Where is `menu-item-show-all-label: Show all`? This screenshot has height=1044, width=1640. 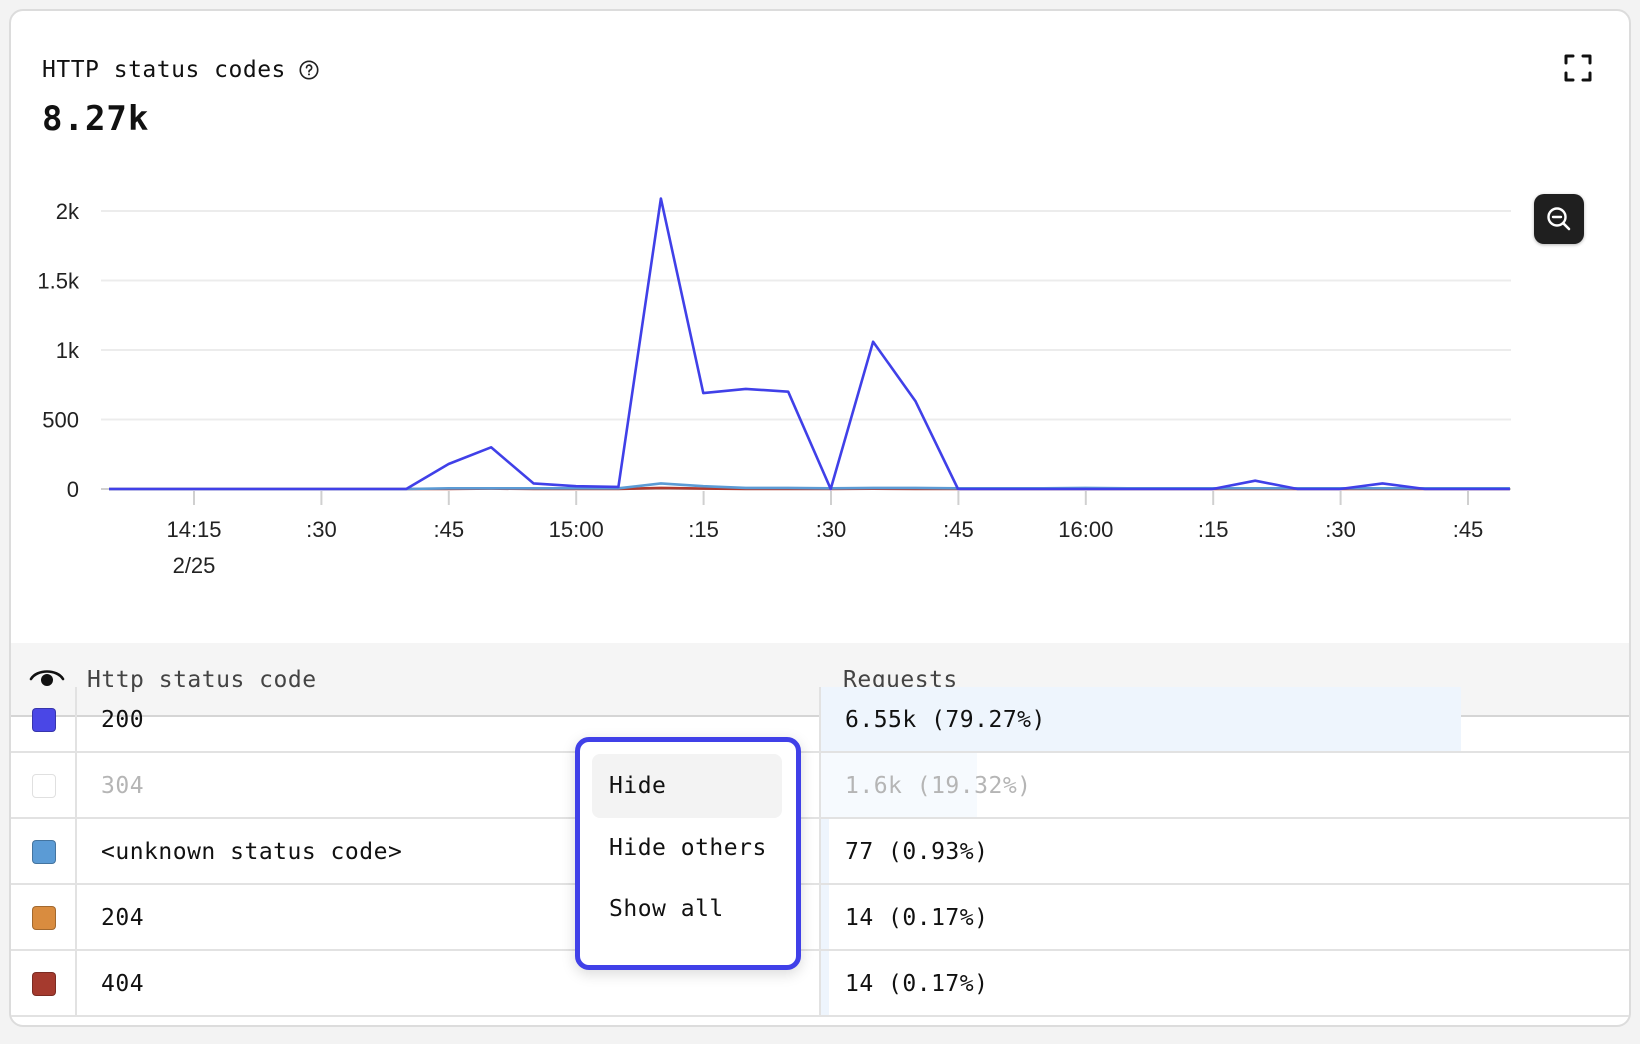 menu-item-show-all-label: Show all is located at coordinates (666, 909).